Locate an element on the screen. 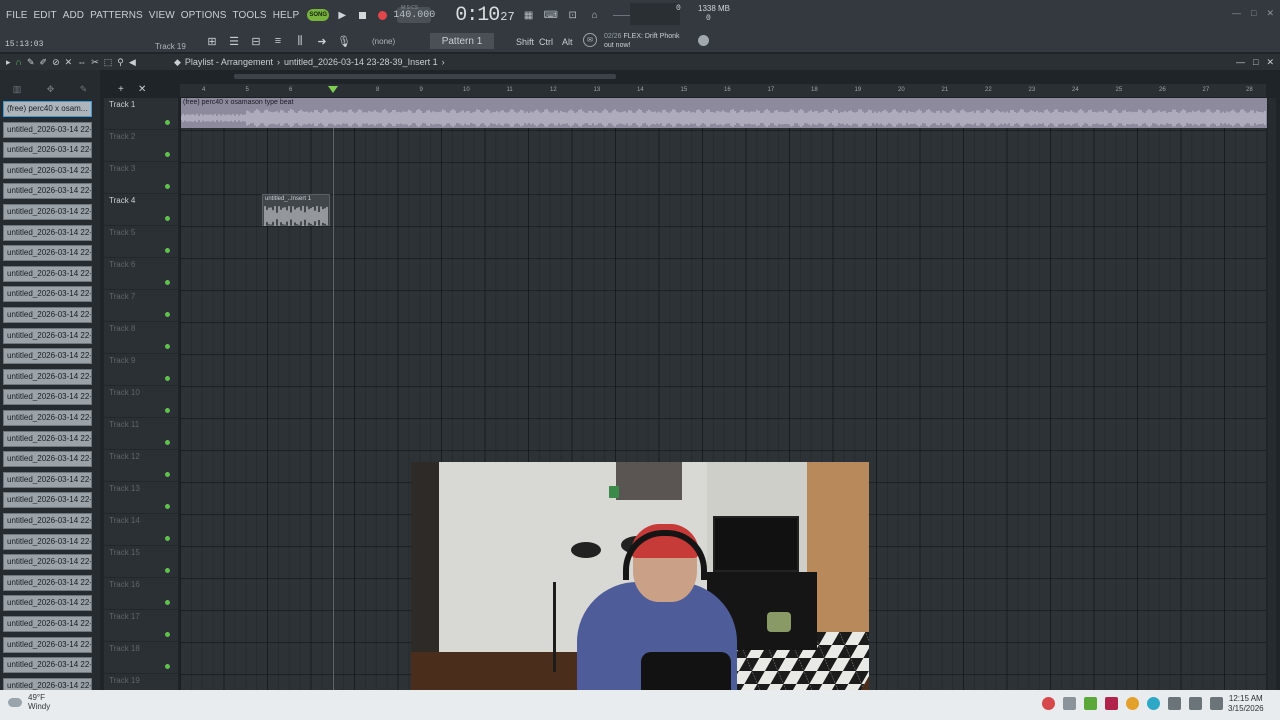  volume-icon is located at coordinates (1216, 703).